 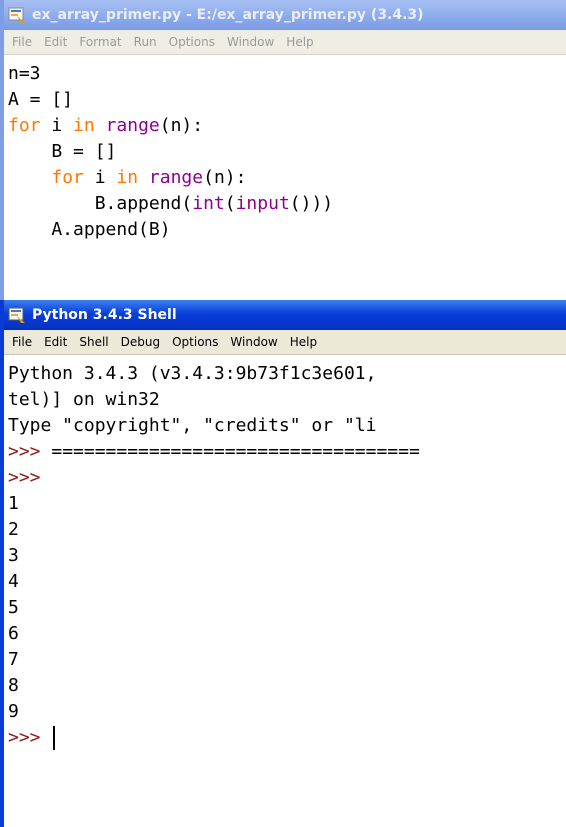 I want to click on banner-line: Type "copyright", "credits" or "li, so click(x=192, y=425).